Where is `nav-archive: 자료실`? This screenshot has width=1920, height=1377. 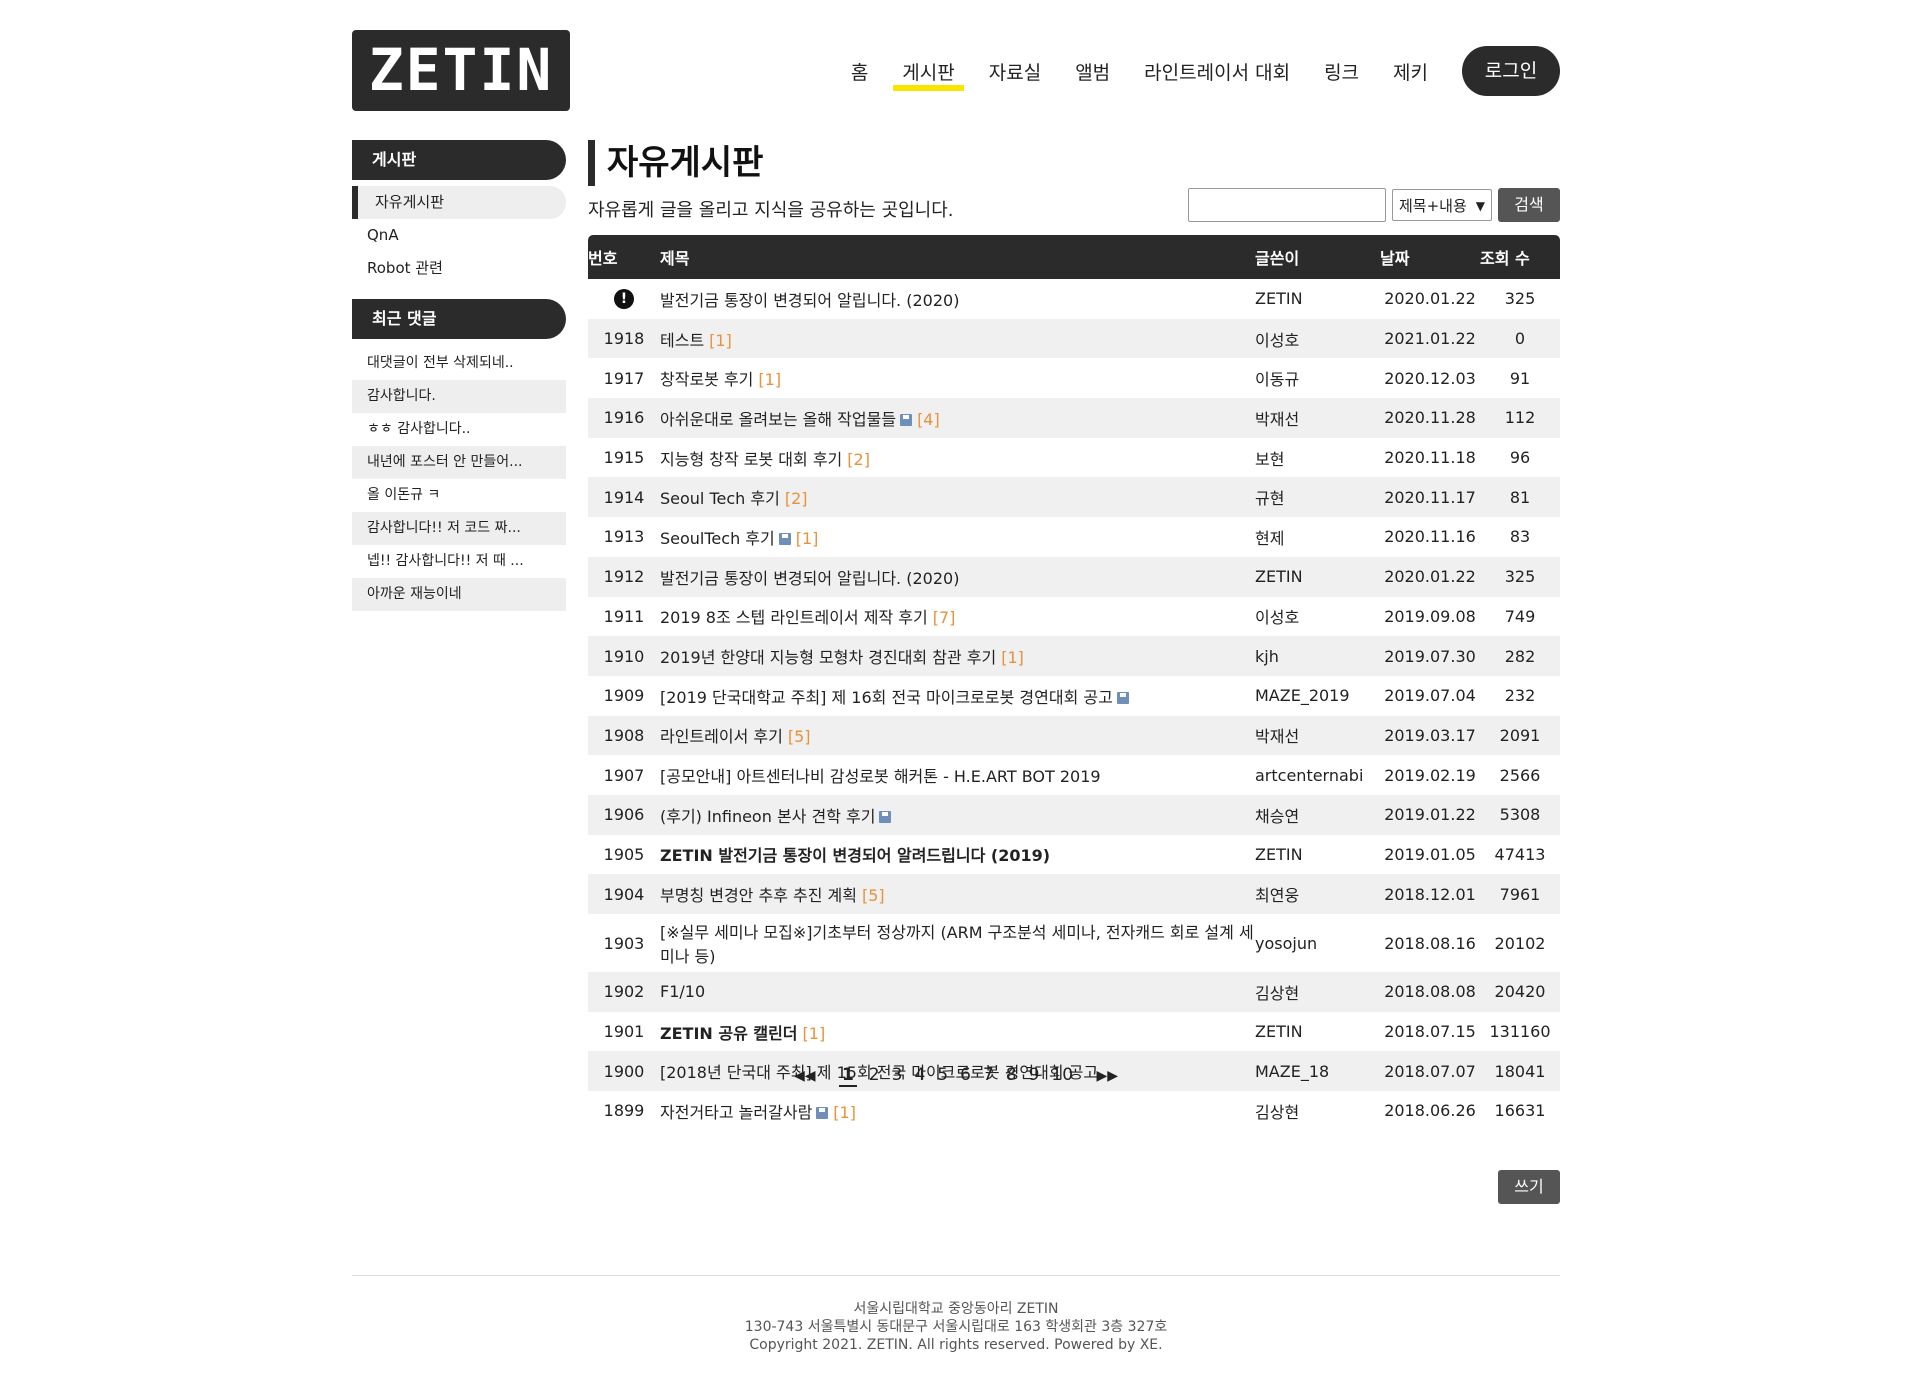
nav-archive: 자료실 is located at coordinates (1015, 71).